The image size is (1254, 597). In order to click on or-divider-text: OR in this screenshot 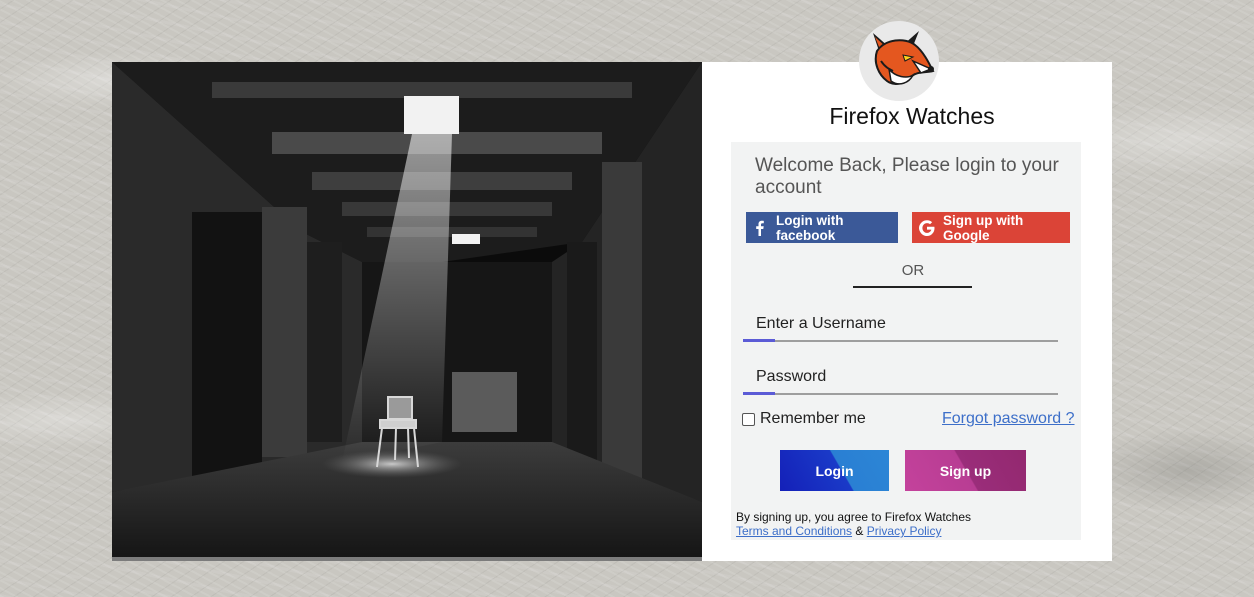, I will do `click(913, 270)`.